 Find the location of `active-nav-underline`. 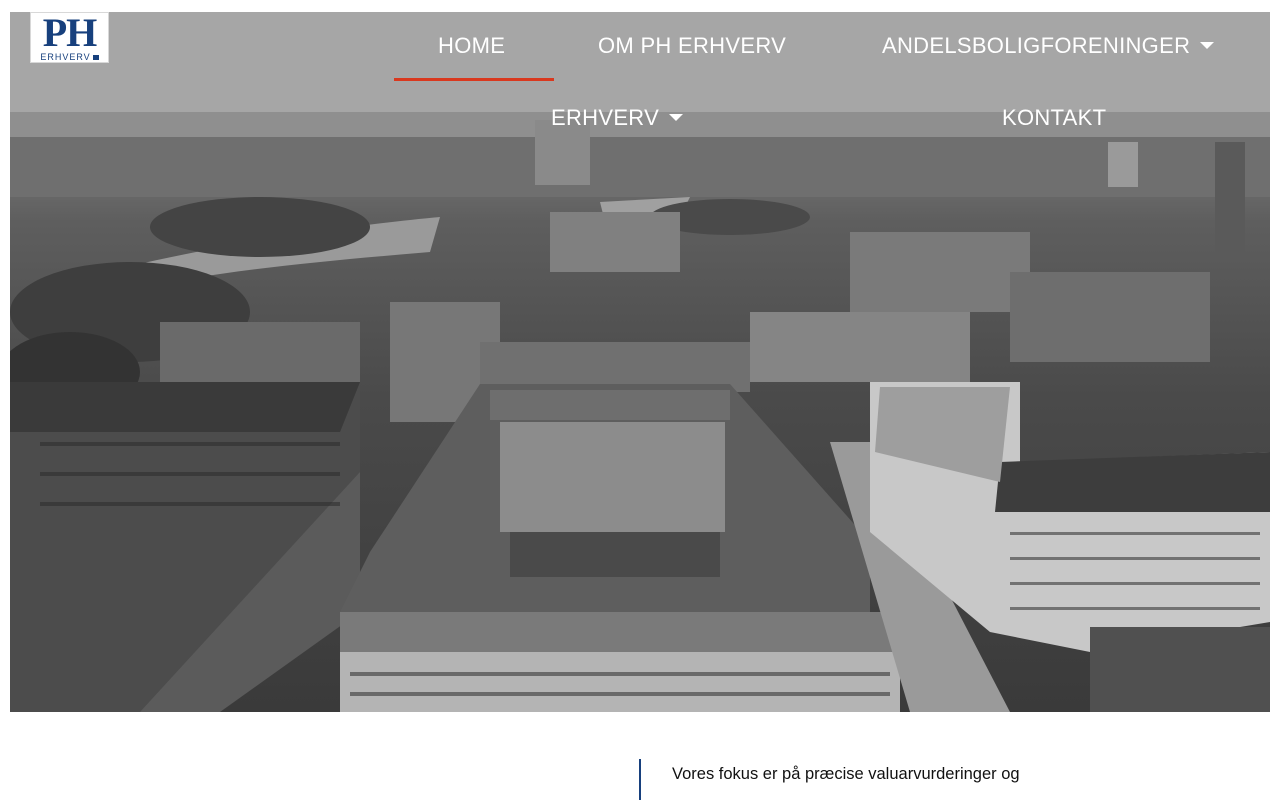

active-nav-underline is located at coordinates (474, 79).